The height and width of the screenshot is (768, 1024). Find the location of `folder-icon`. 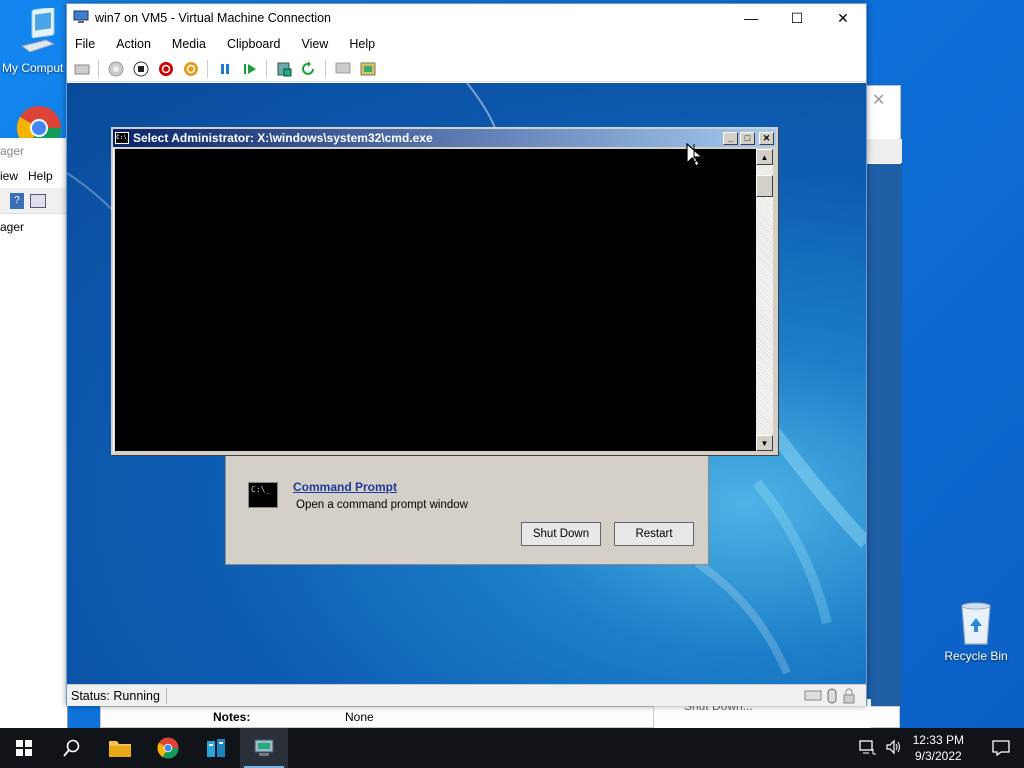

folder-icon is located at coordinates (120, 749).